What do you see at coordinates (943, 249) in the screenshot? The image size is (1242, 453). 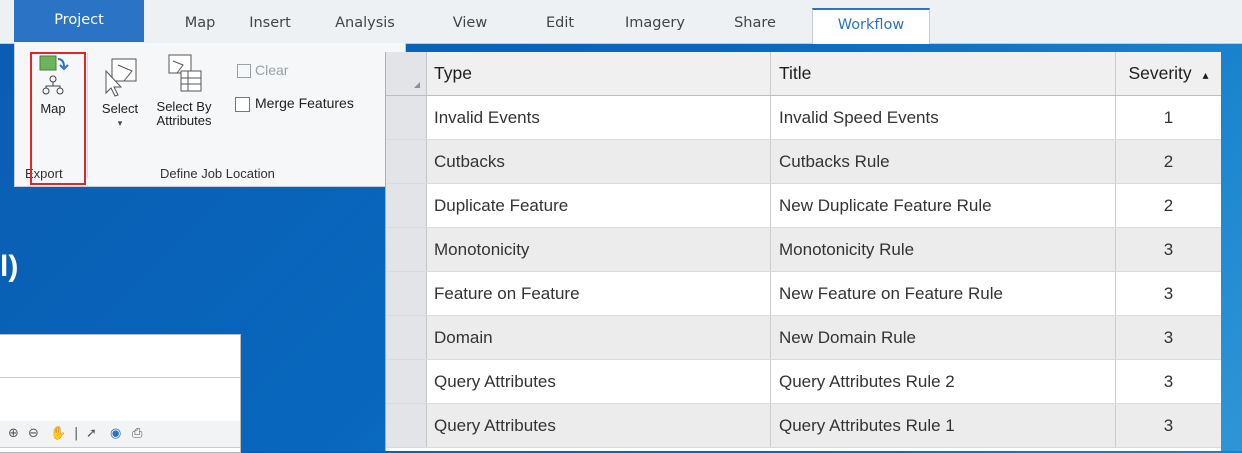 I see `cell-title: Monotonicity Rule` at bounding box center [943, 249].